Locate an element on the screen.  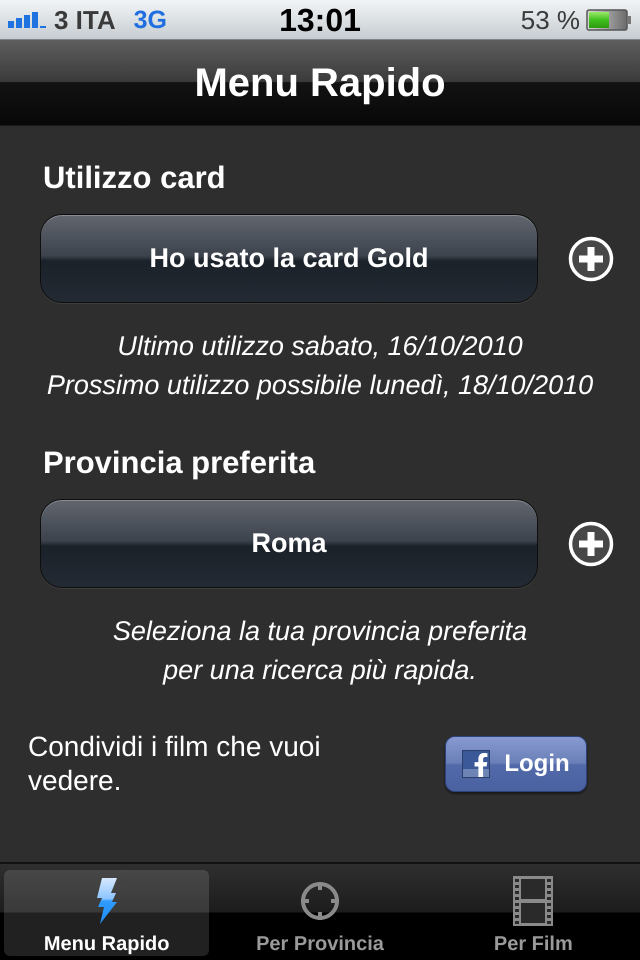
option-button: Roma is located at coordinates (289, 543).